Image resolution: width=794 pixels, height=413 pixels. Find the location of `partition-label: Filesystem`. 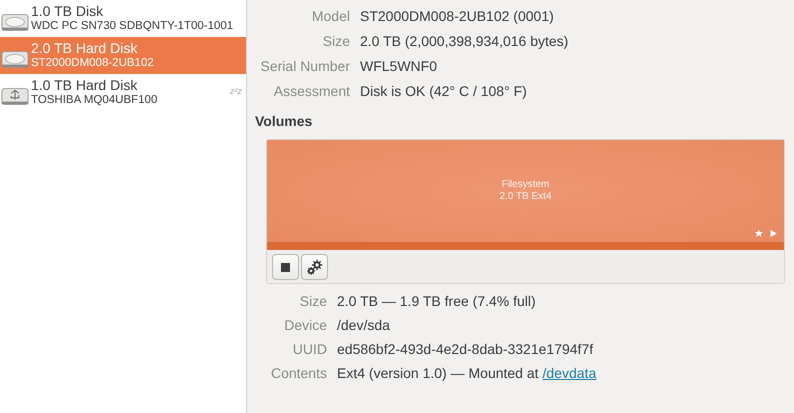

partition-label: Filesystem is located at coordinates (526, 185).